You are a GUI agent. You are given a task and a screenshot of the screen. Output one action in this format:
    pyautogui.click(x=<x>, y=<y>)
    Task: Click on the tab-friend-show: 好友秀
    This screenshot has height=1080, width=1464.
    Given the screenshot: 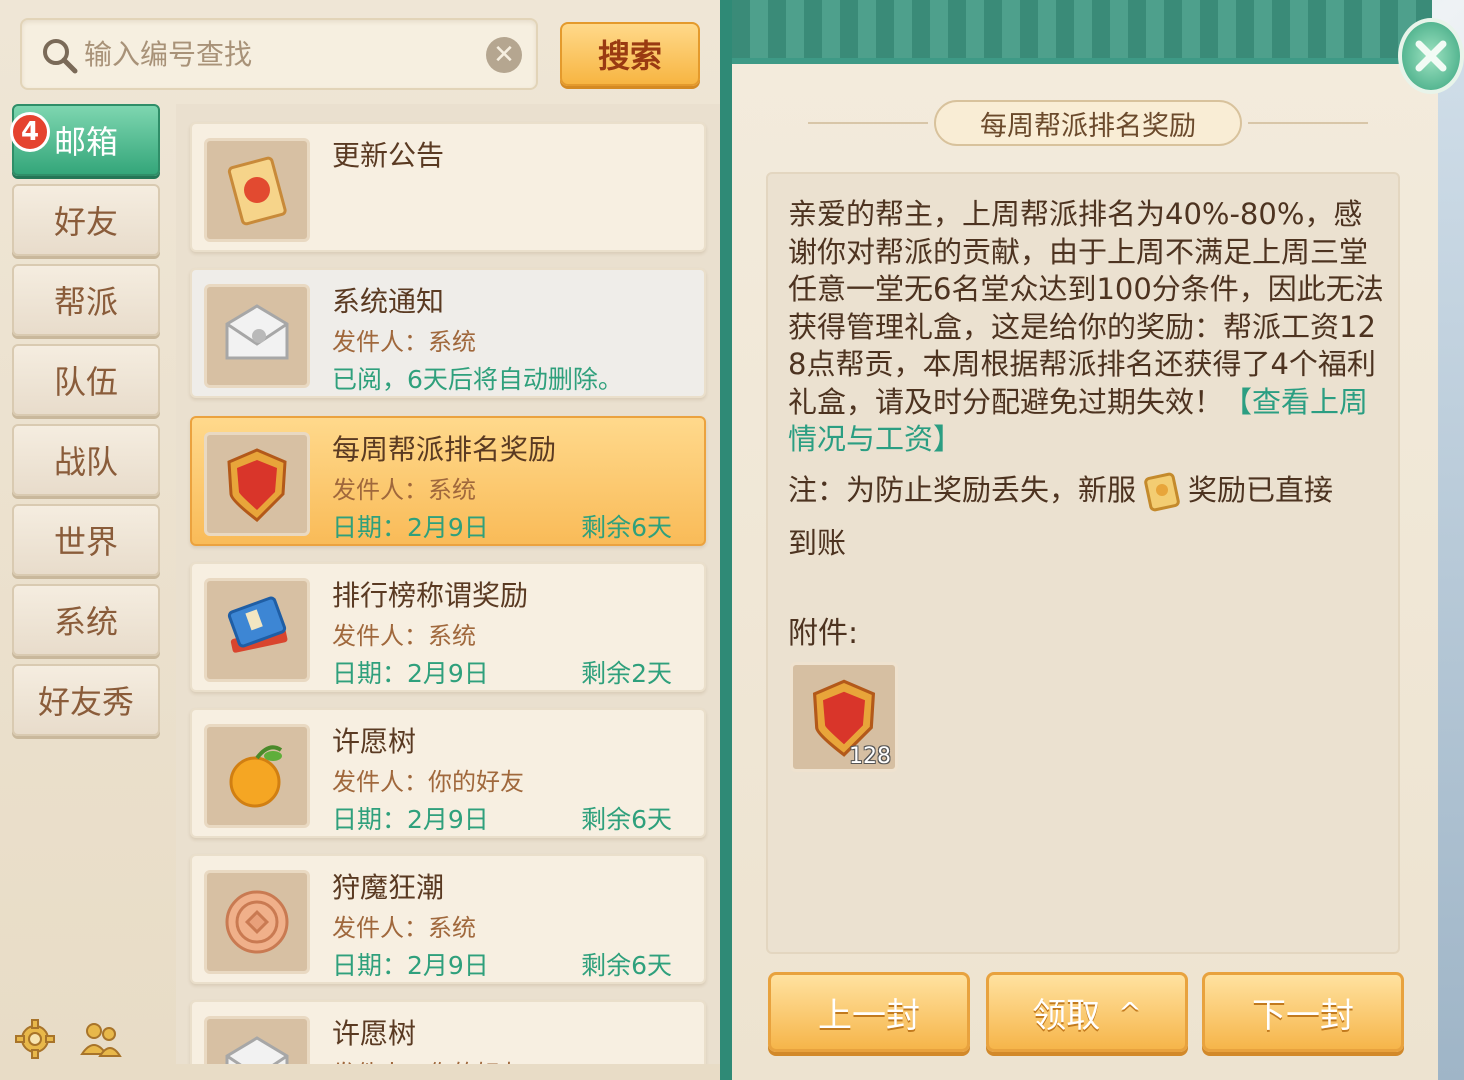 What is the action you would take?
    pyautogui.click(x=86, y=700)
    